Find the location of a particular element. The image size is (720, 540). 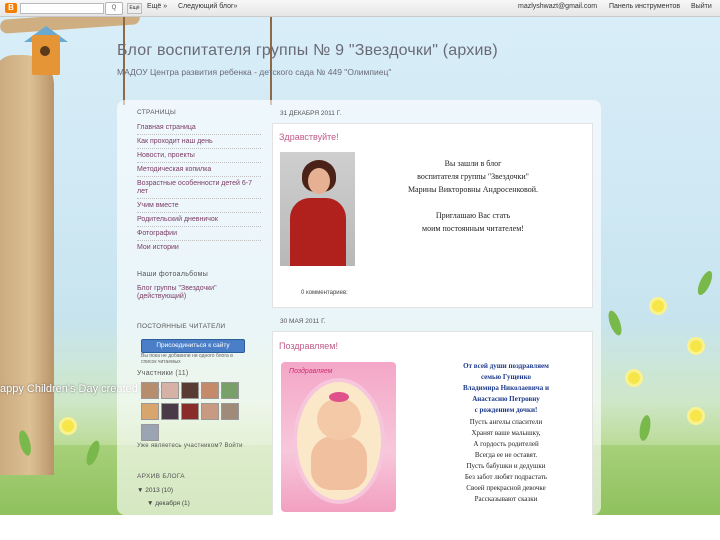

more-link: Ещё » is located at coordinates (157, 6).